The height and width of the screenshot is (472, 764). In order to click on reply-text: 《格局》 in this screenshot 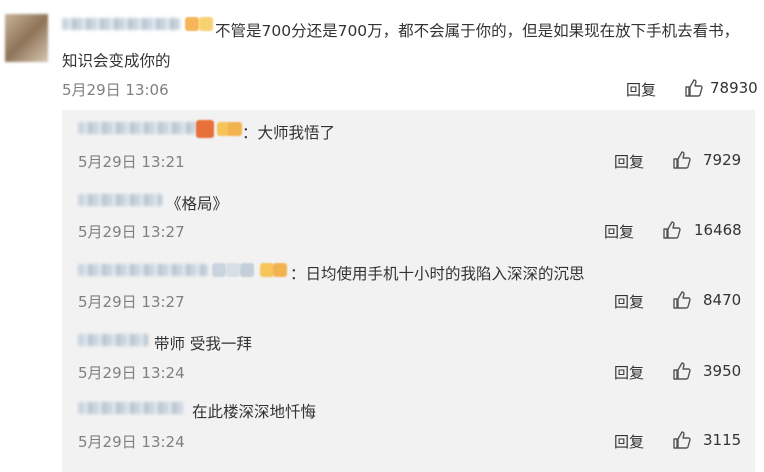, I will do `click(197, 204)`.